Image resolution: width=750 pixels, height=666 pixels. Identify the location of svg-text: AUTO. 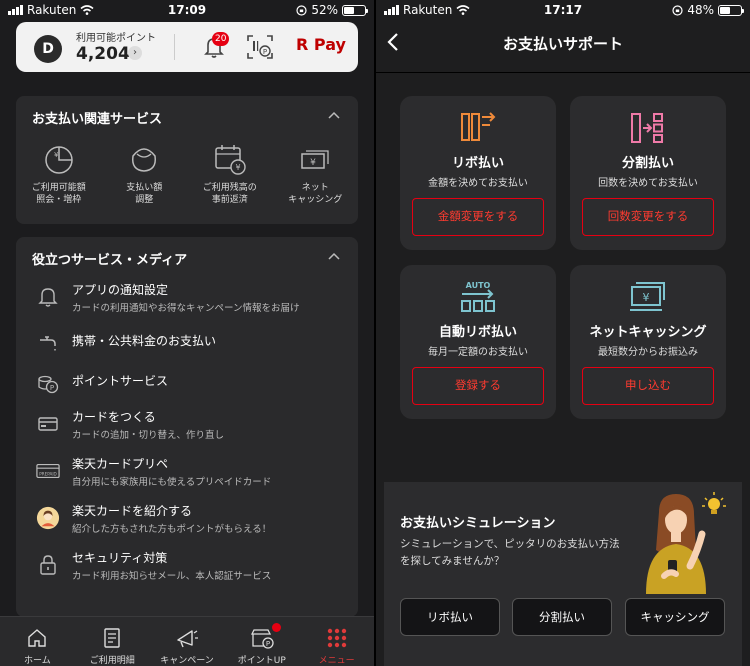
(478, 285).